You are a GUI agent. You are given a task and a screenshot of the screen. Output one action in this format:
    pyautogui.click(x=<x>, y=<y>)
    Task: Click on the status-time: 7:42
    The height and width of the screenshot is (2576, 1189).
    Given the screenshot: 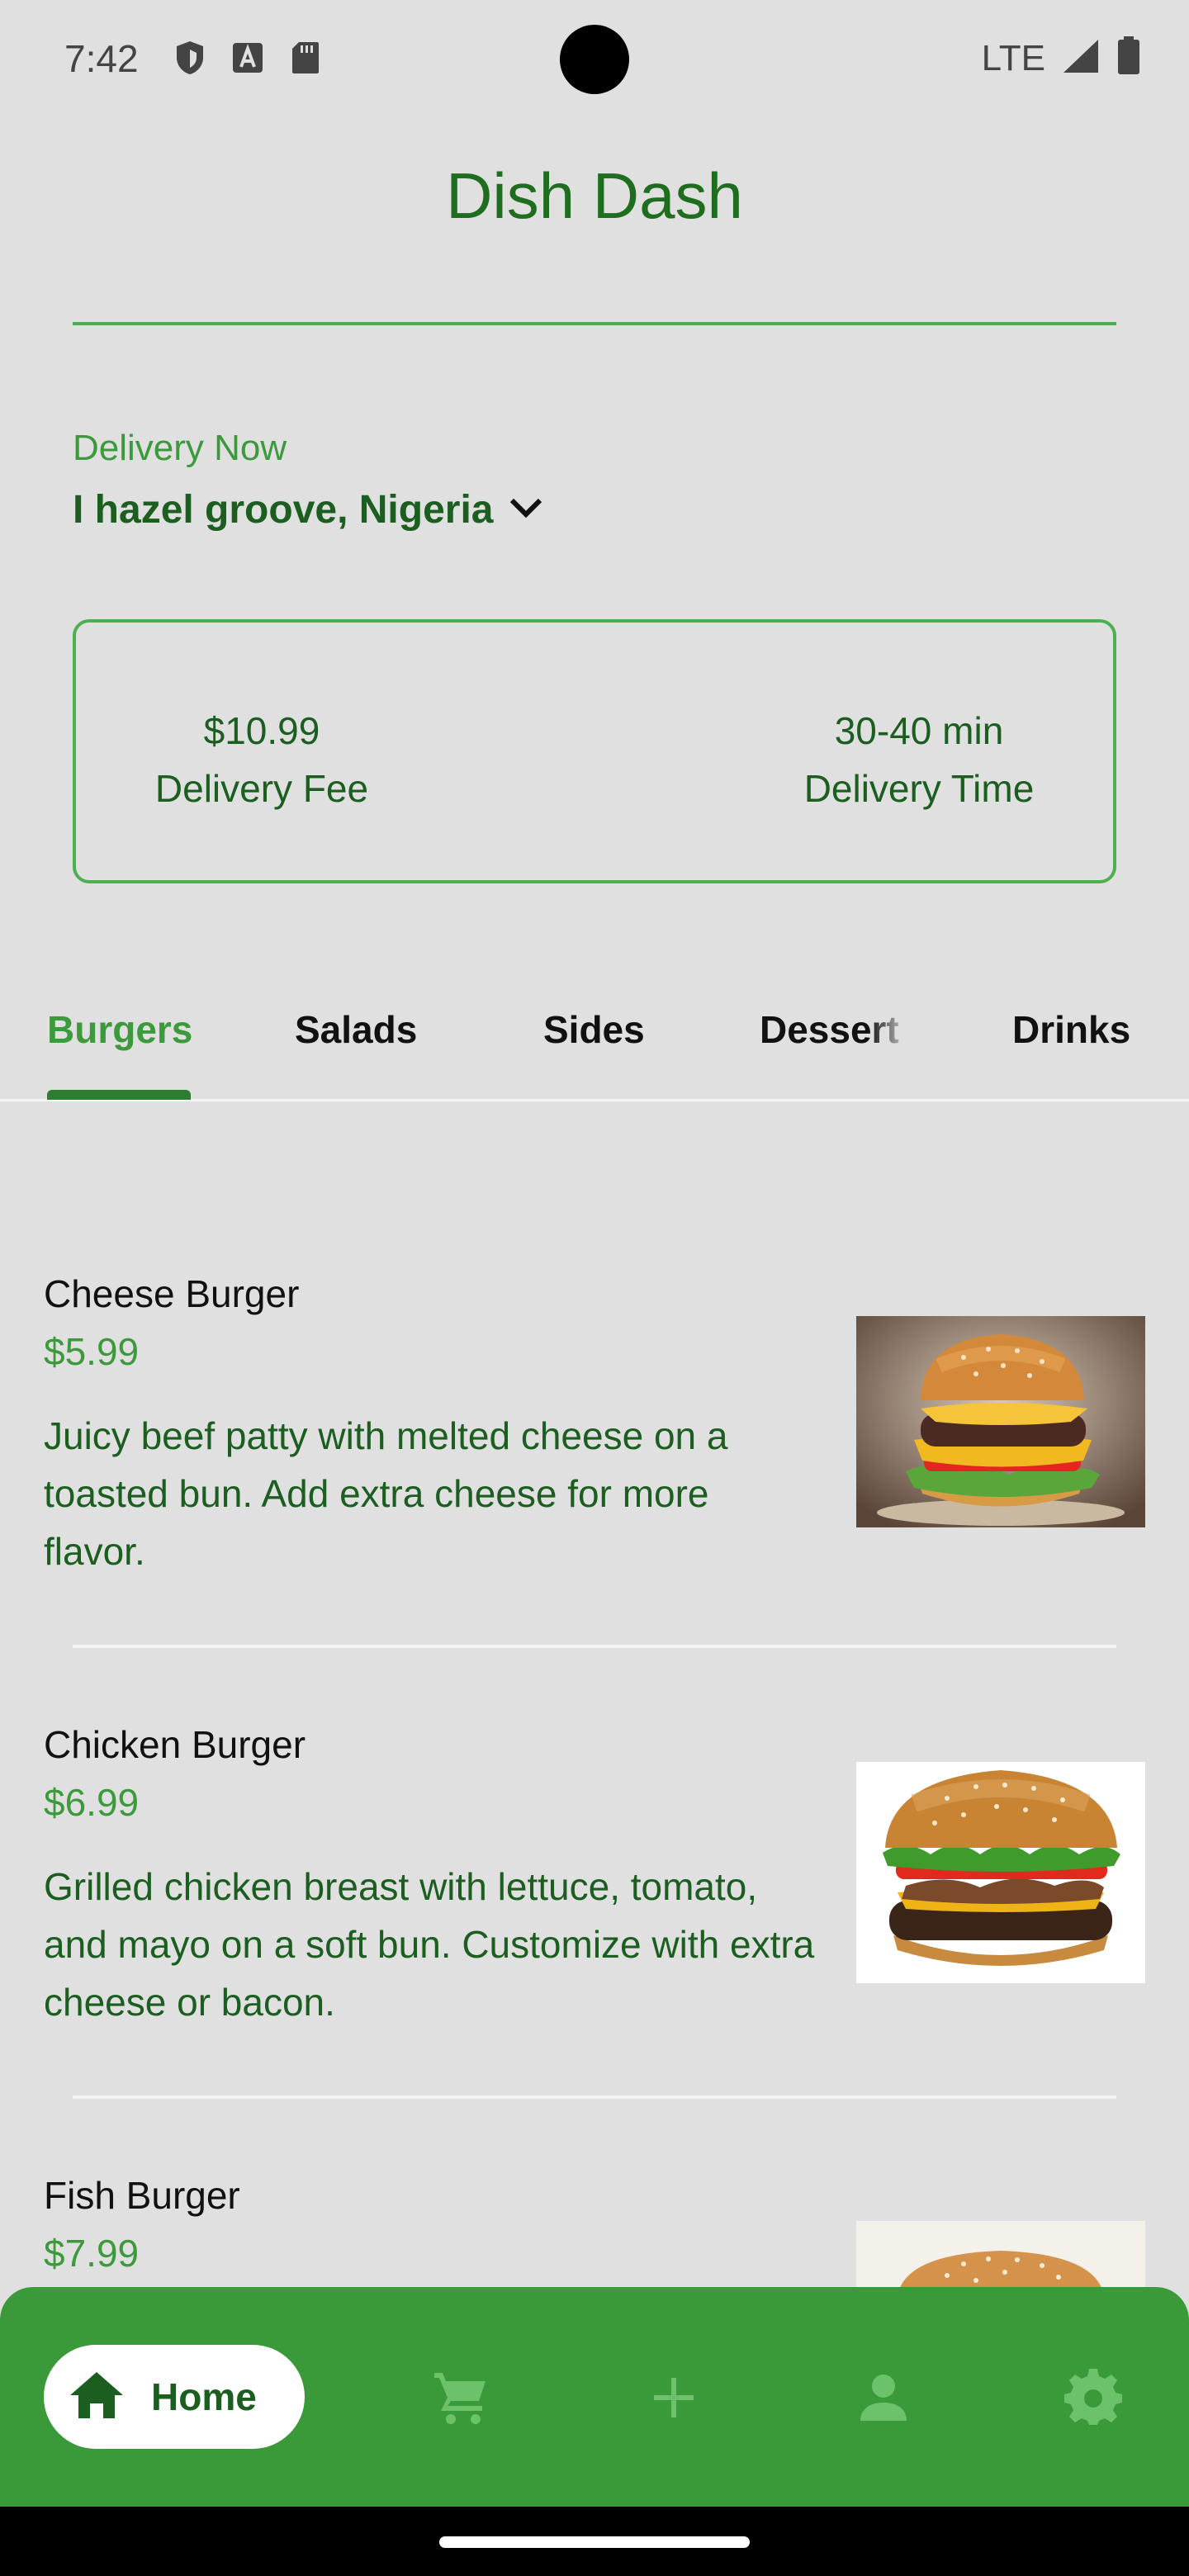 What is the action you would take?
    pyautogui.click(x=101, y=58)
    